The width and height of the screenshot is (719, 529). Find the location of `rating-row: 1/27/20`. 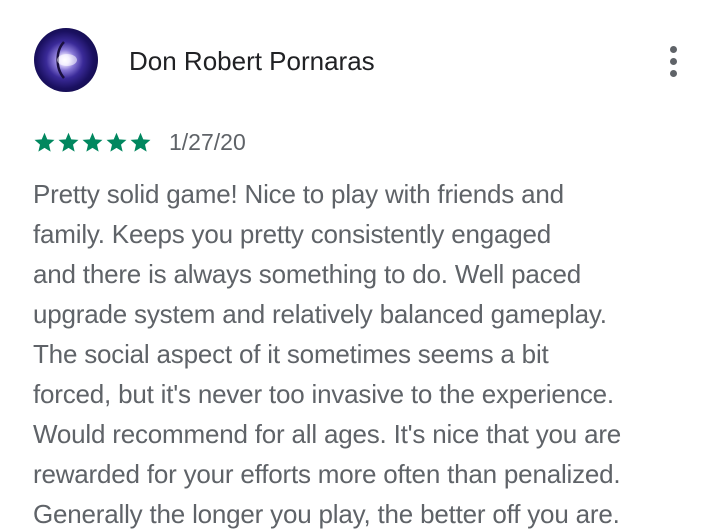

rating-row: 1/27/20 is located at coordinates (139, 142).